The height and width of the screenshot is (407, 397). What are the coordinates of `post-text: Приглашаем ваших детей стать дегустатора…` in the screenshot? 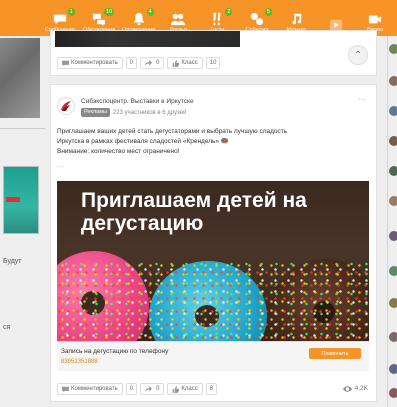 It's located at (207, 142).